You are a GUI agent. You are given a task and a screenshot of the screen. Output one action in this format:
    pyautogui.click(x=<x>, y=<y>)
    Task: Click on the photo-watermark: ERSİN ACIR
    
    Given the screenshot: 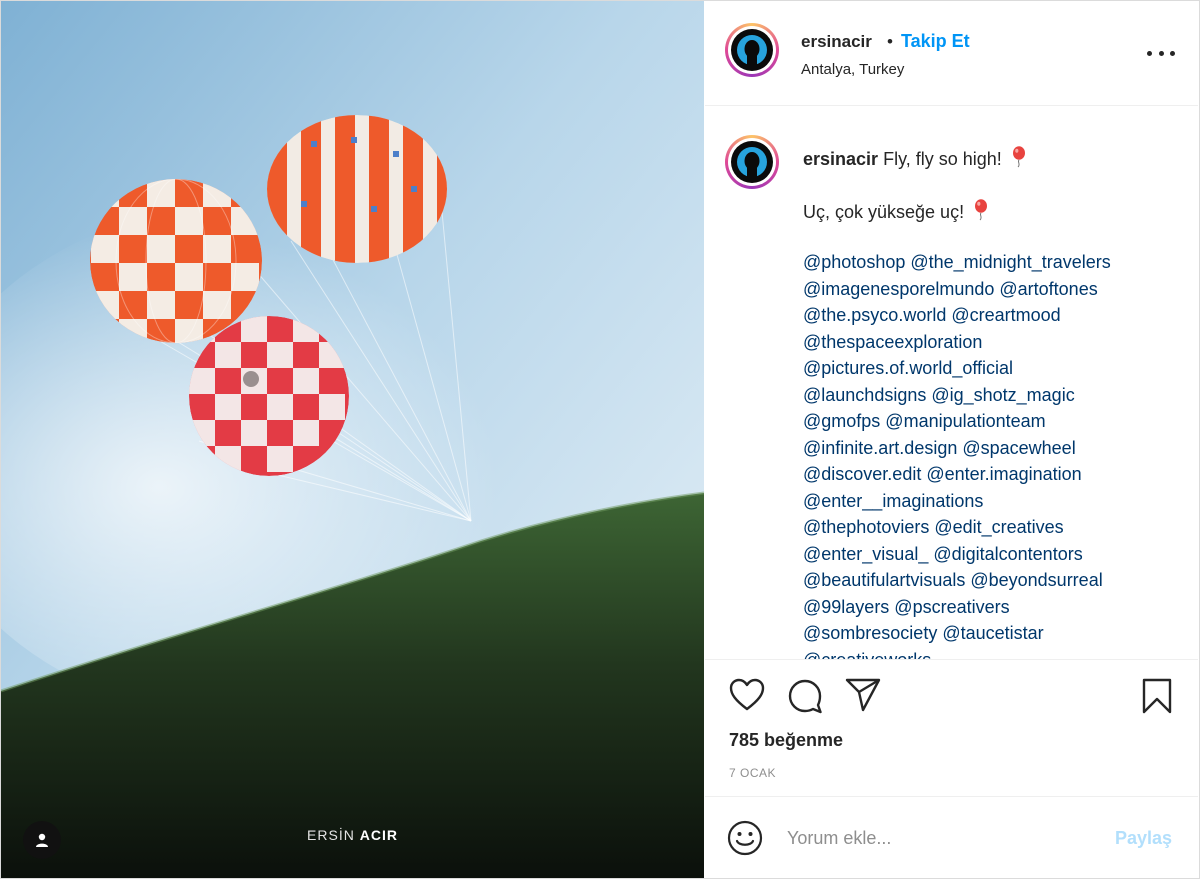 What is the action you would take?
    pyautogui.click(x=352, y=835)
    